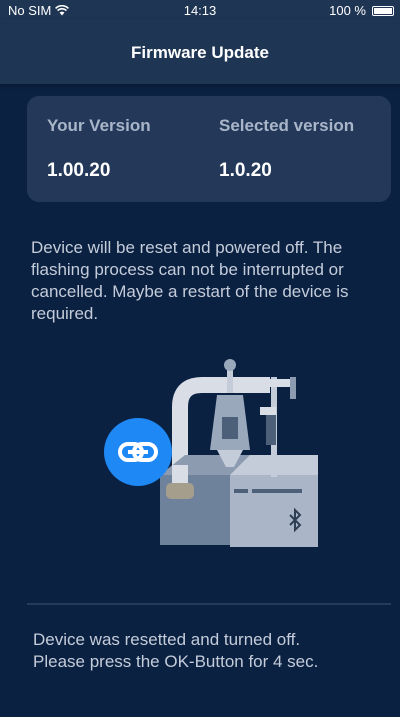 The width and height of the screenshot is (400, 717). Describe the element at coordinates (383, 10) in the screenshot. I see `battery-icon` at that location.